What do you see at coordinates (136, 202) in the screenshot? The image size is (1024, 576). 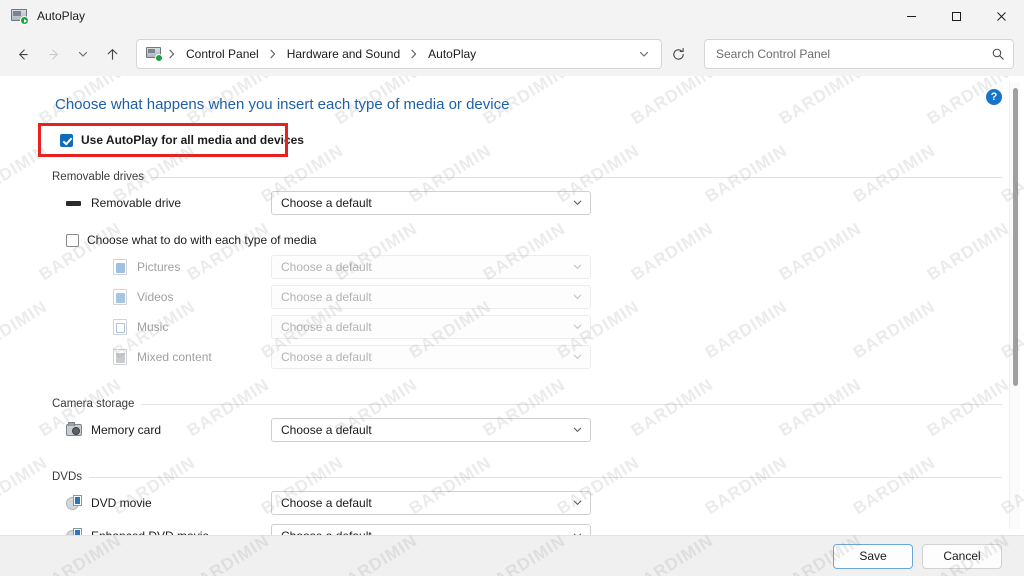 I see `row-label: Removable drive` at bounding box center [136, 202].